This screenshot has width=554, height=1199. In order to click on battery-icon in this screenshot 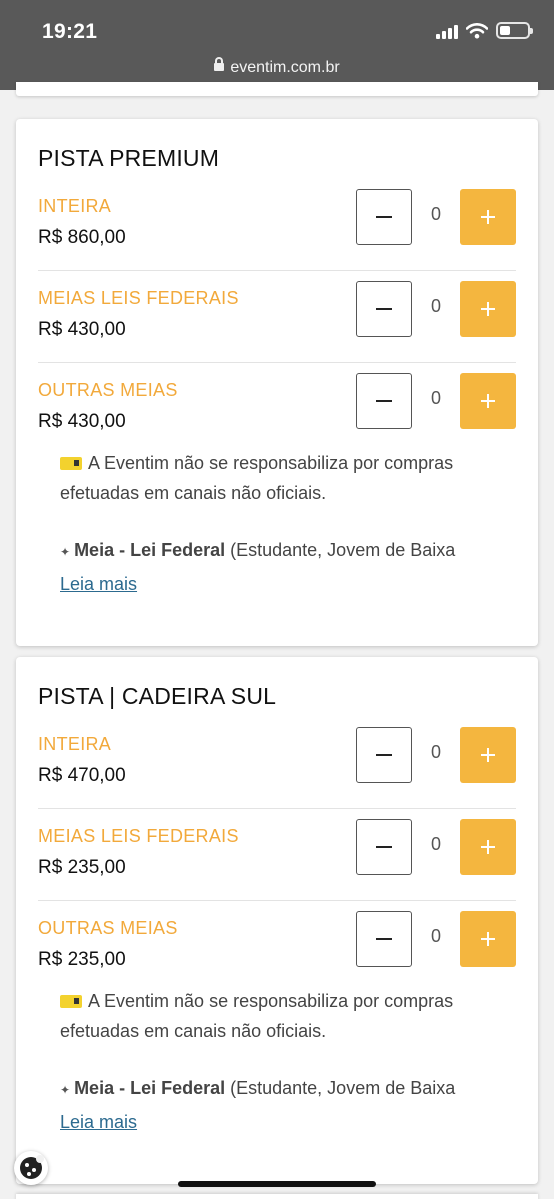, I will do `click(514, 30)`.